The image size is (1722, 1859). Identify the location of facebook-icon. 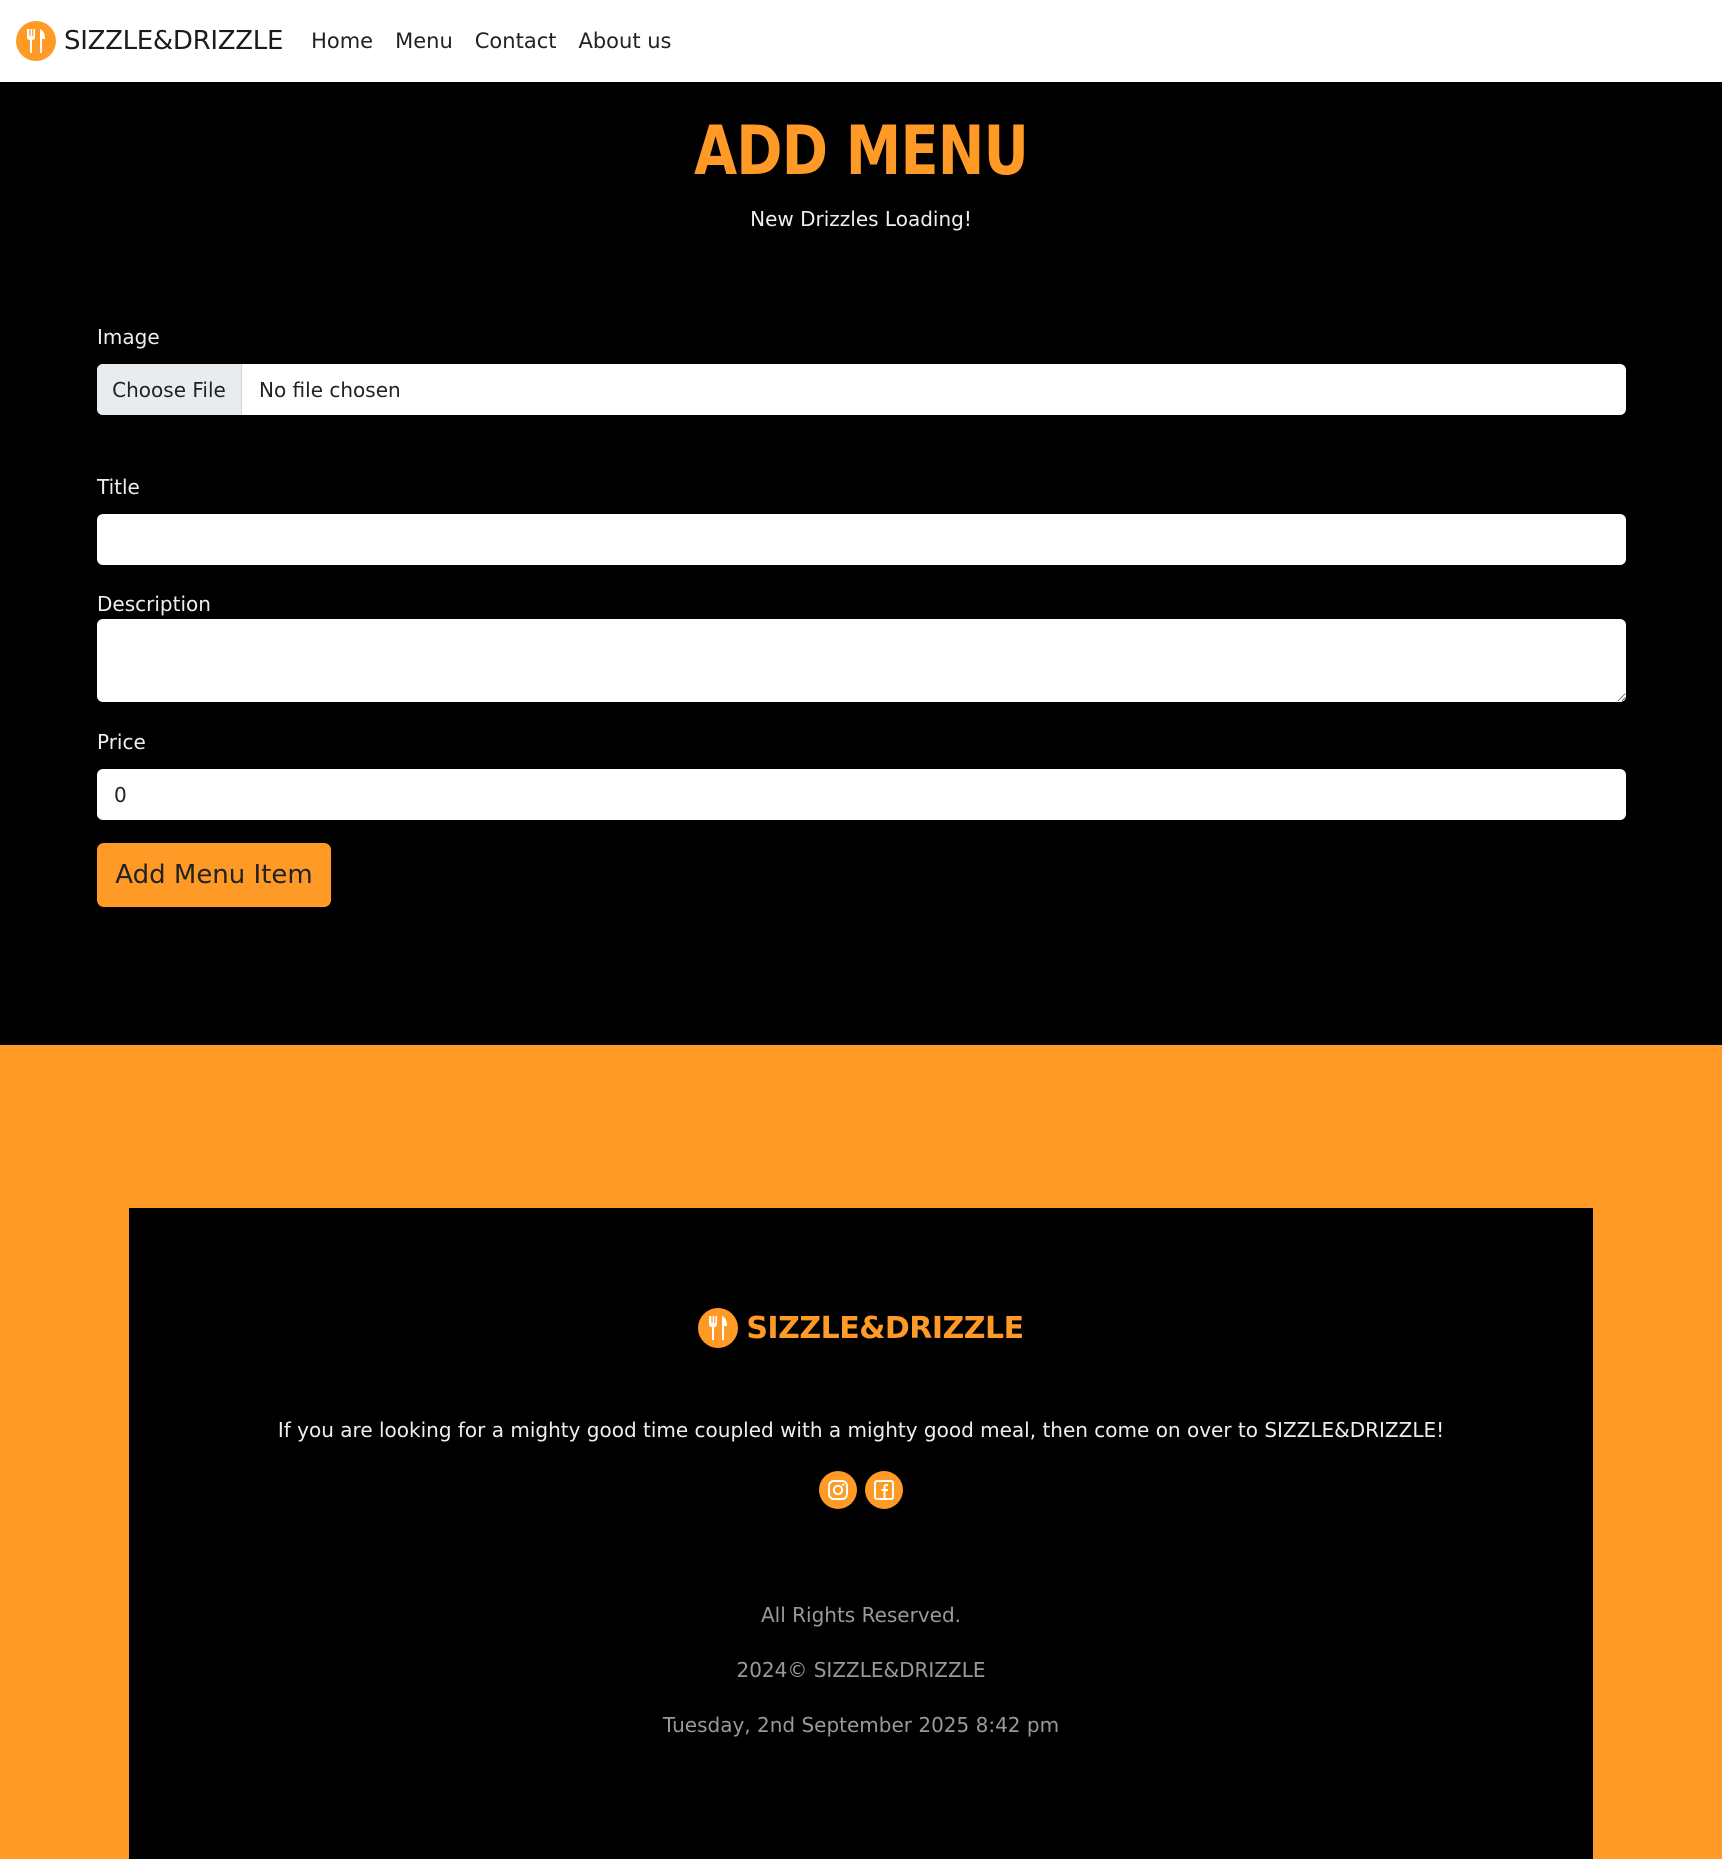
(884, 1490).